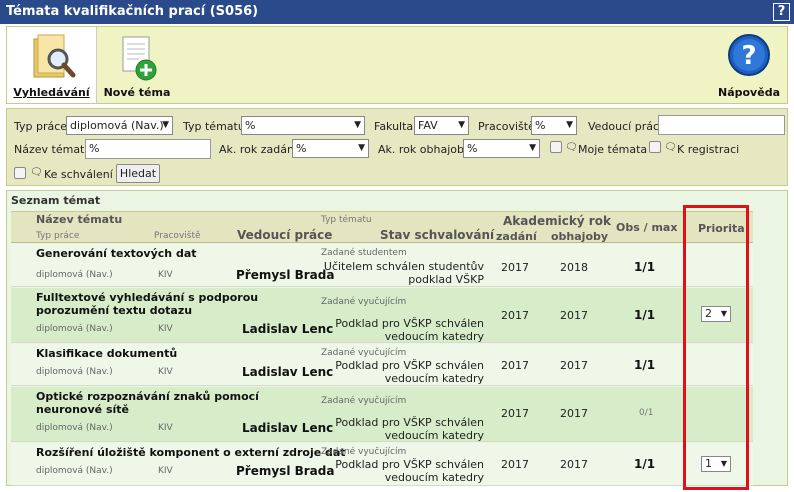  I want to click on typ-prace-select: diplomová (Nav.) ▼, so click(119, 125).